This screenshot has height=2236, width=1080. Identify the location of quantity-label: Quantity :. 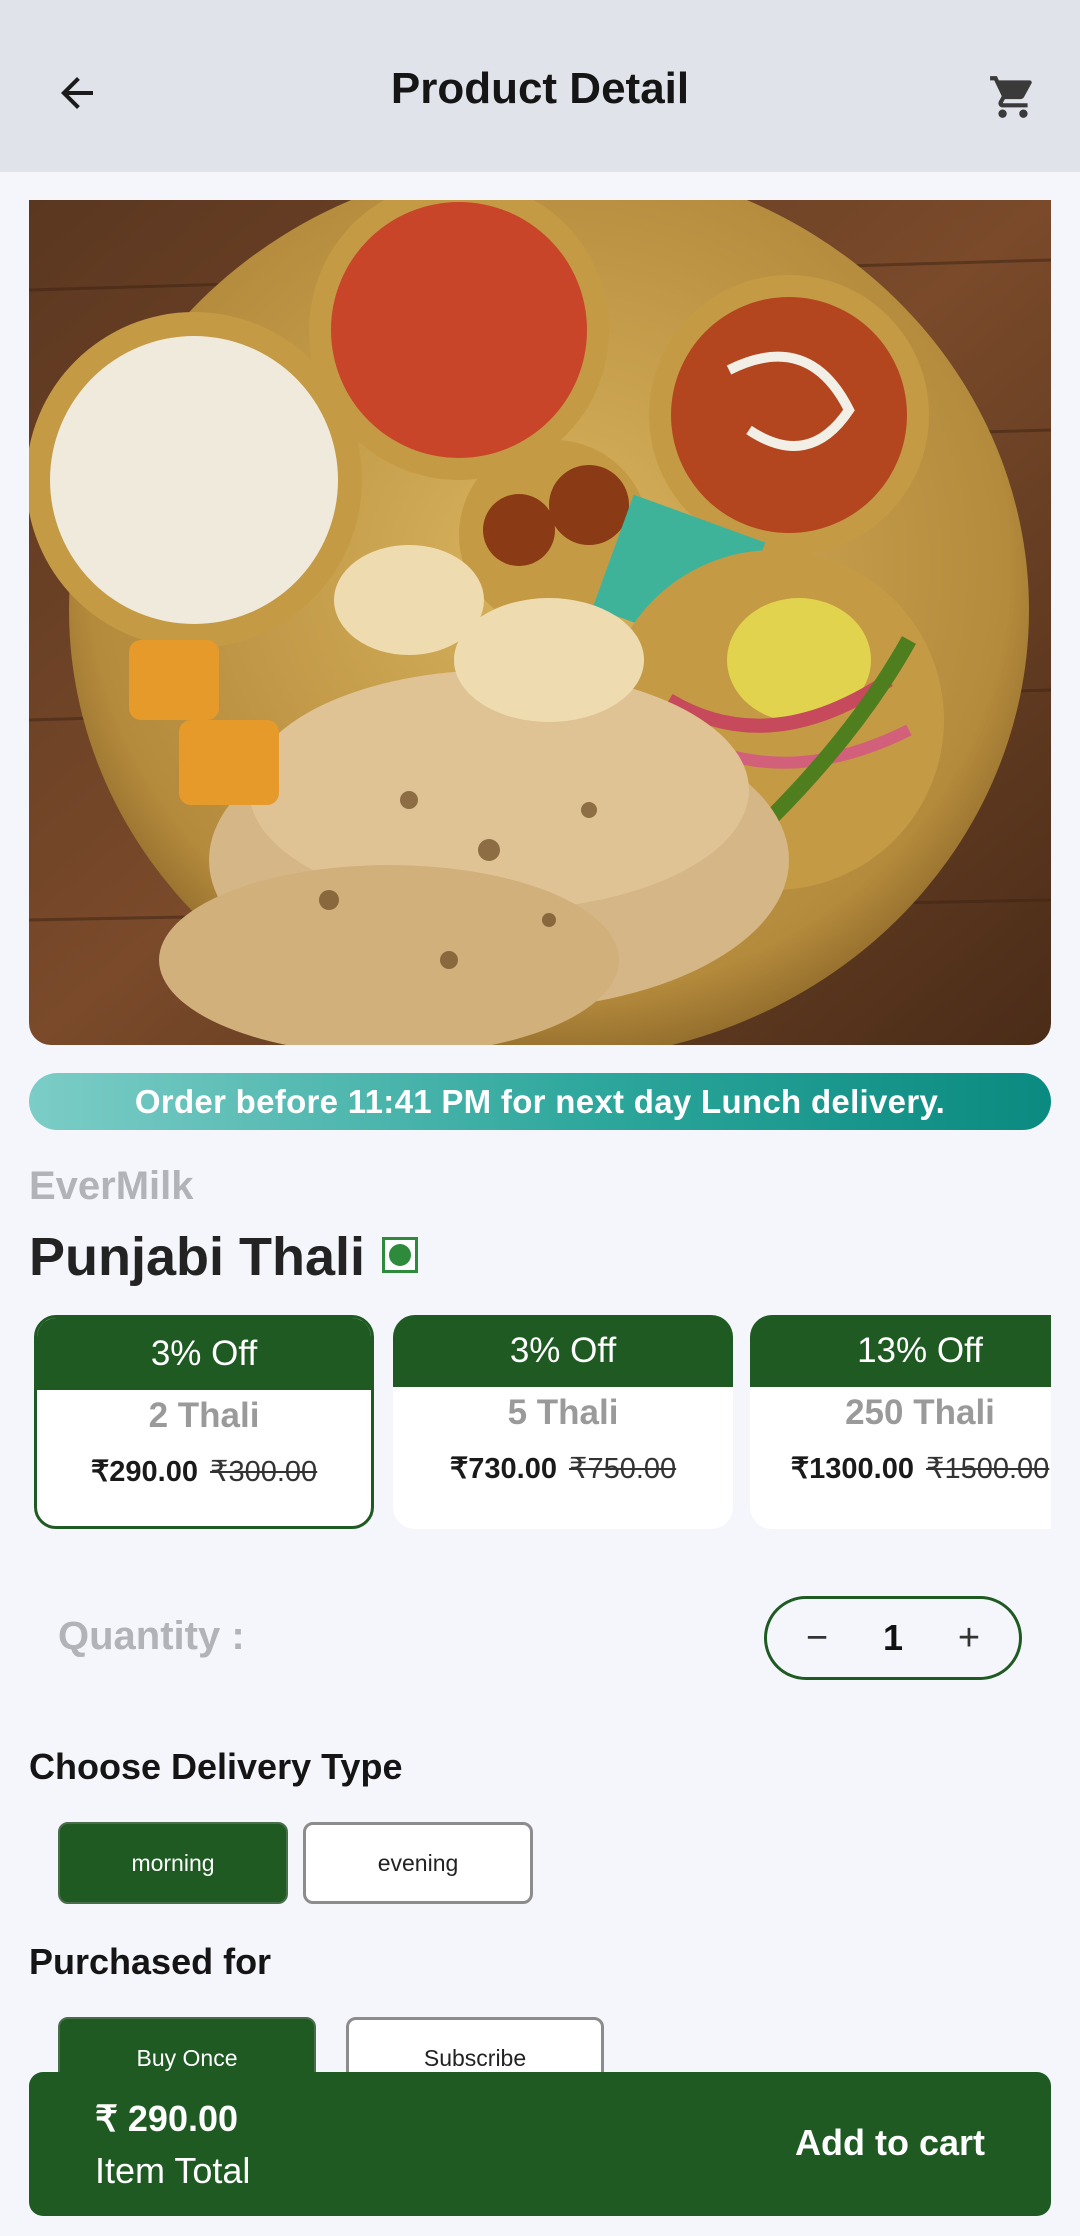
(151, 1636).